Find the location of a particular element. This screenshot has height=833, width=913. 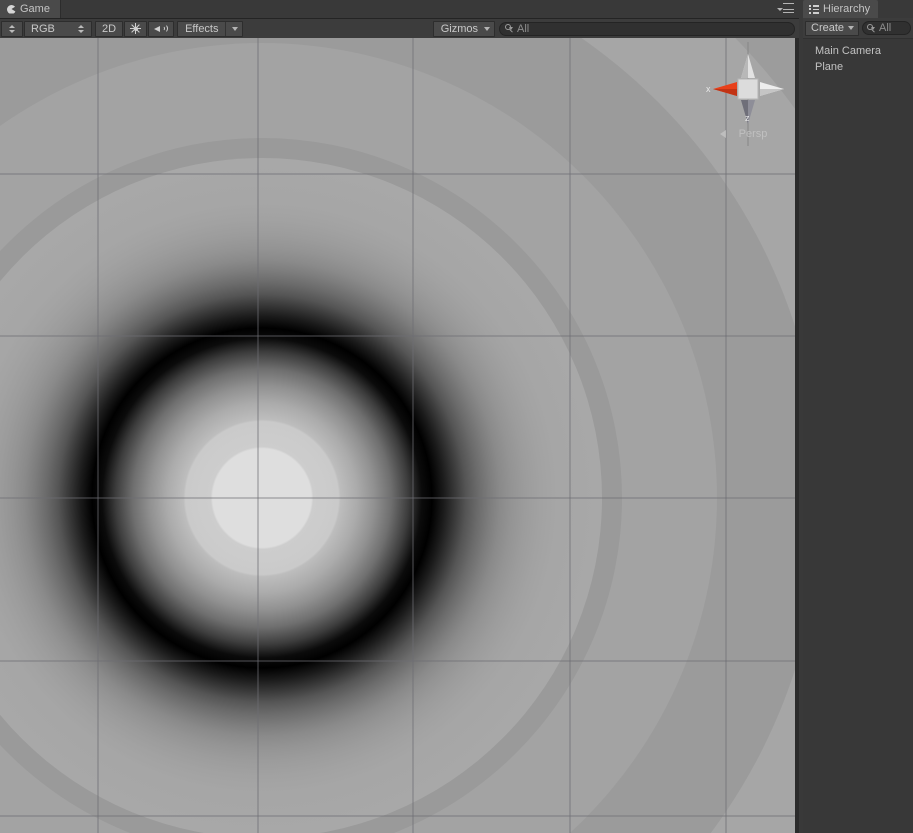

hierarchy-search-input: All is located at coordinates (886, 28).